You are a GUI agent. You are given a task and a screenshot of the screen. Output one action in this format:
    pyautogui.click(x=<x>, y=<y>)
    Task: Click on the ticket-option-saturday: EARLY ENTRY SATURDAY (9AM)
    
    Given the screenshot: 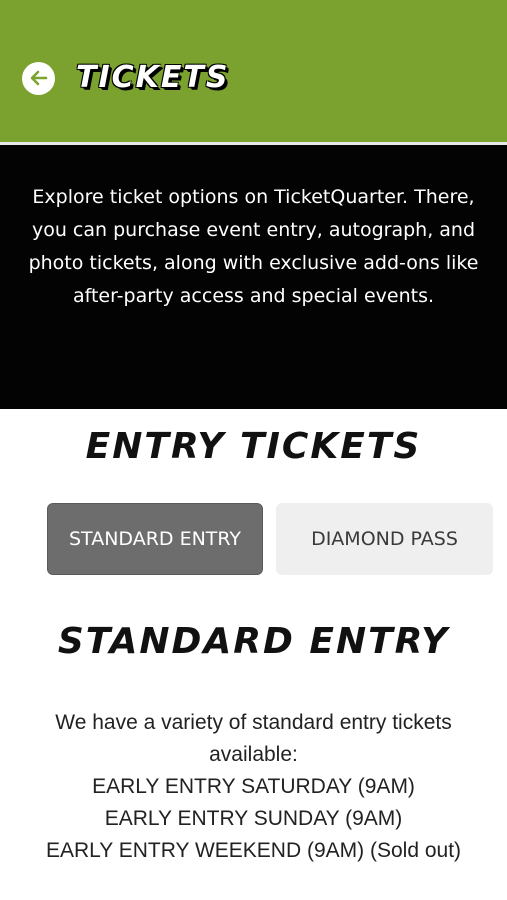 What is the action you would take?
    pyautogui.click(x=253, y=786)
    